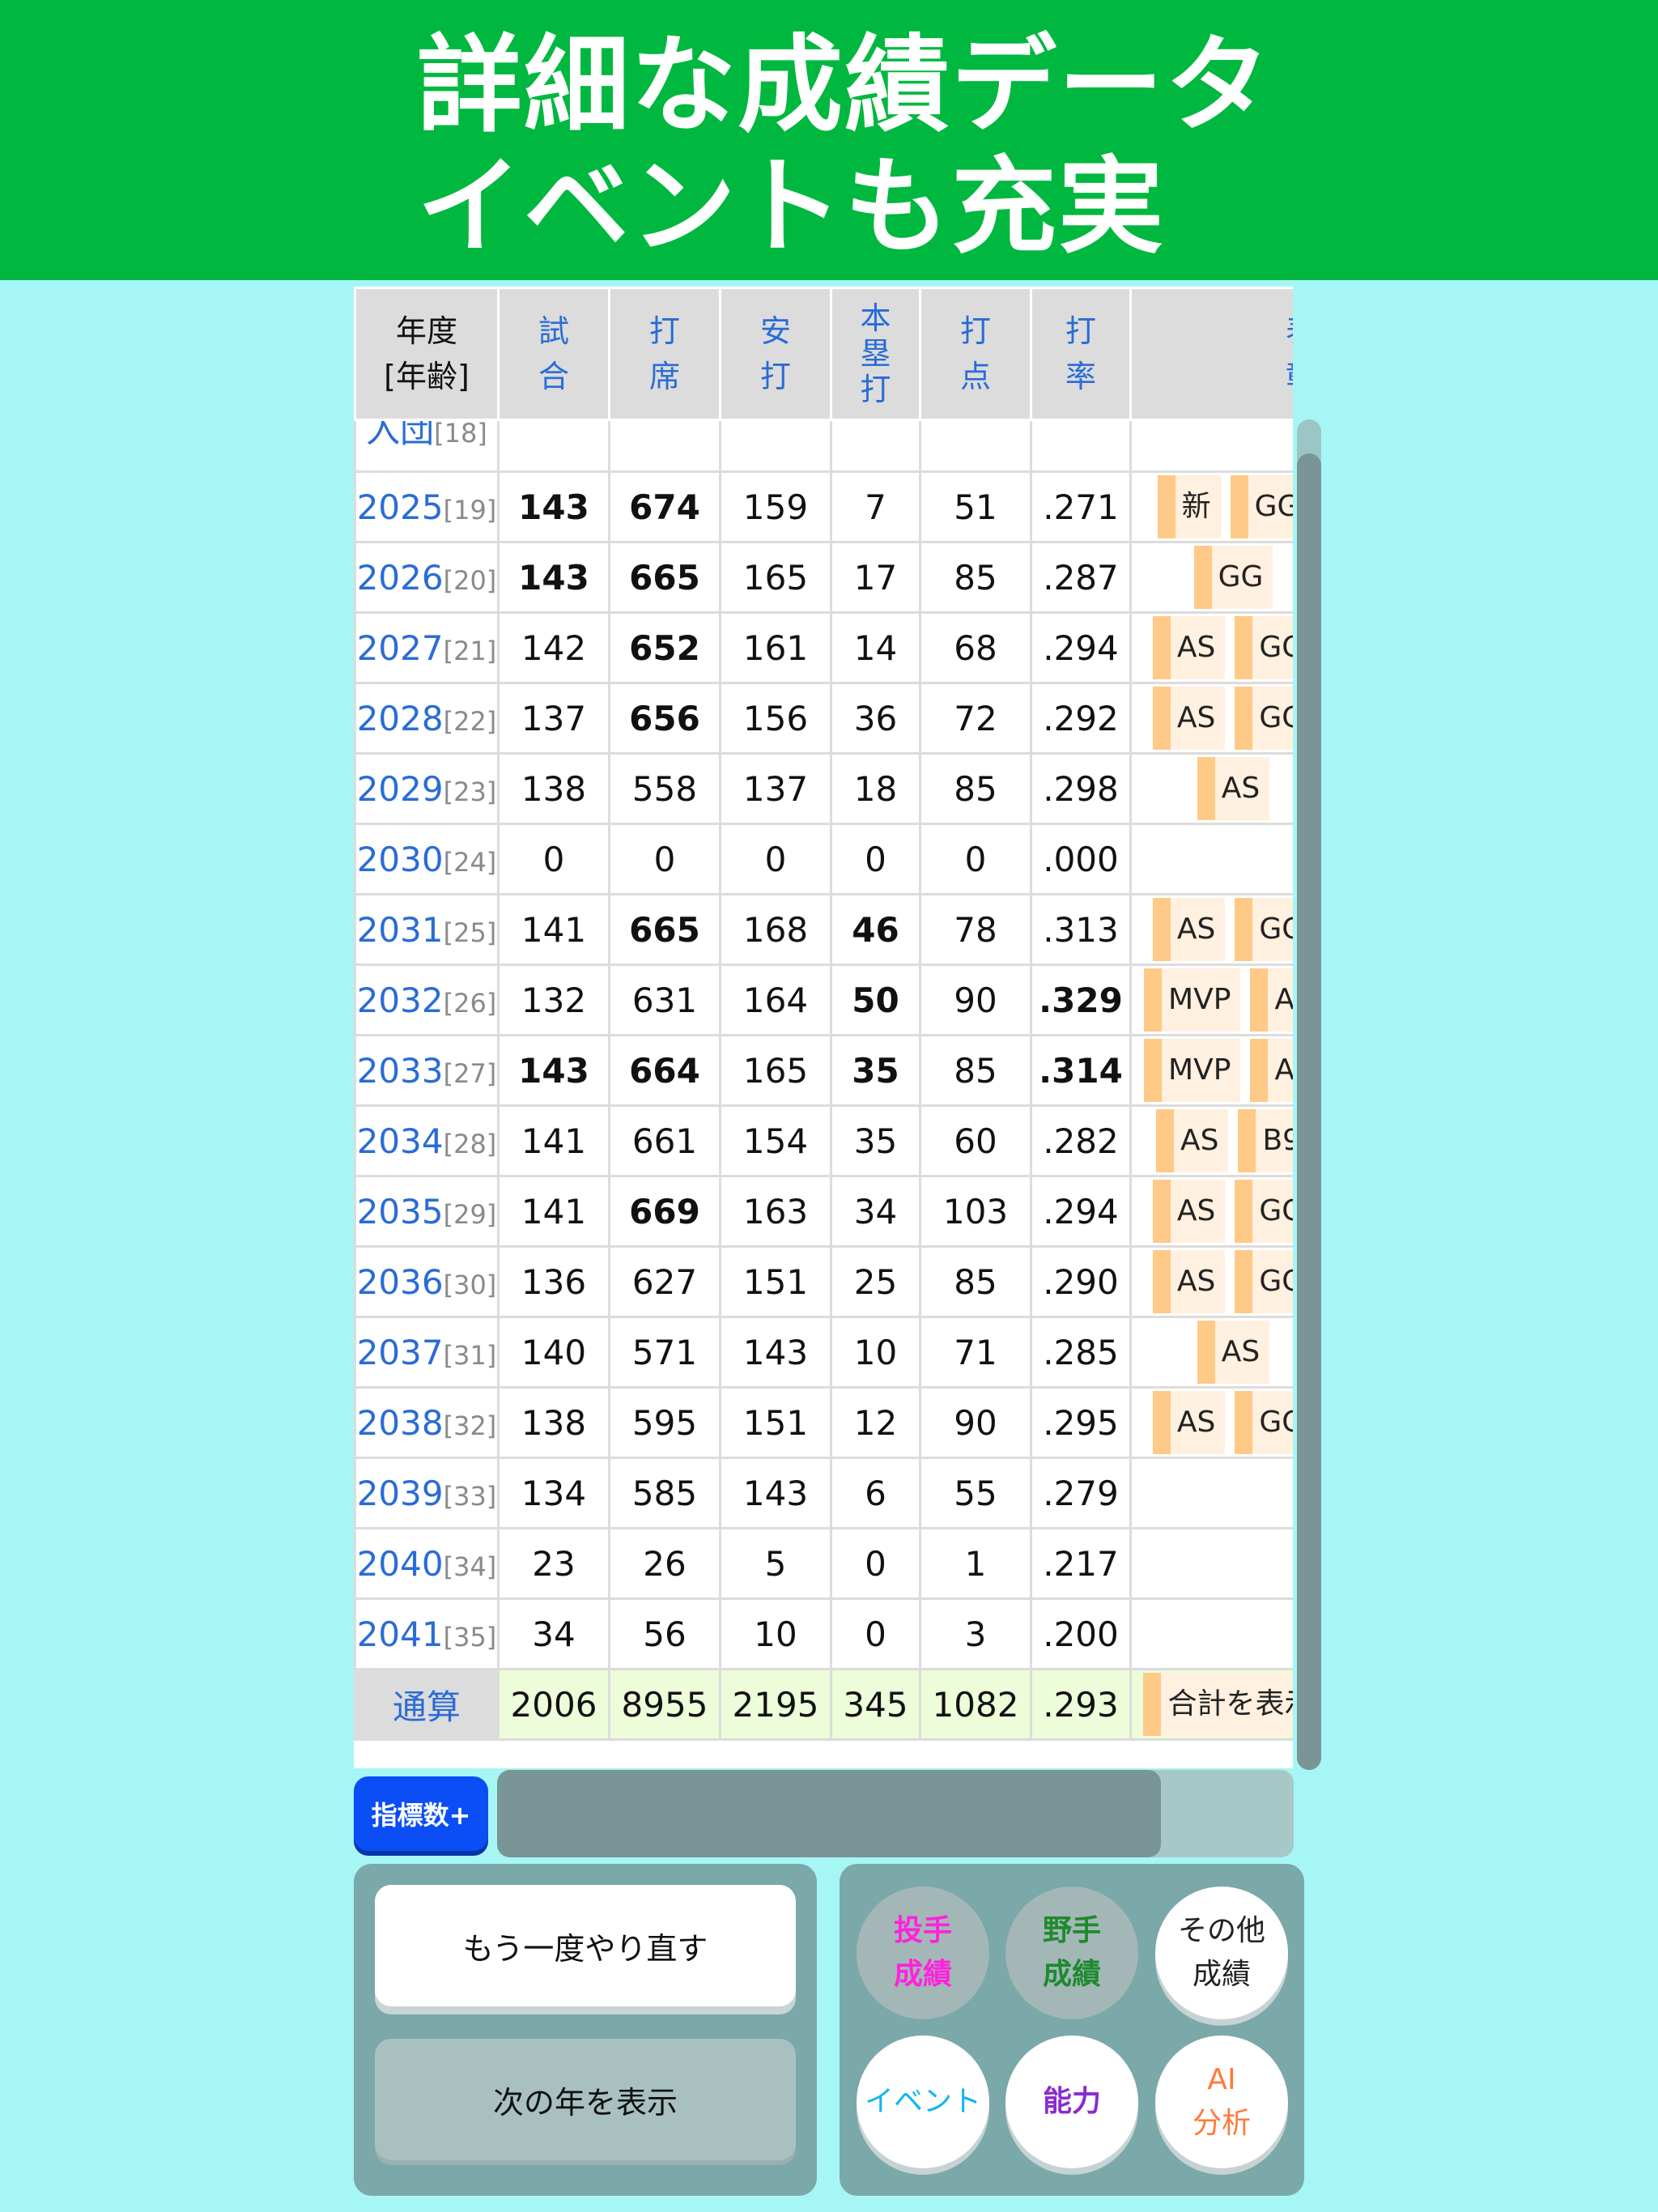 This screenshot has height=2212, width=1658. I want to click on show-totals-button: 合計を表示, so click(1218, 1705).